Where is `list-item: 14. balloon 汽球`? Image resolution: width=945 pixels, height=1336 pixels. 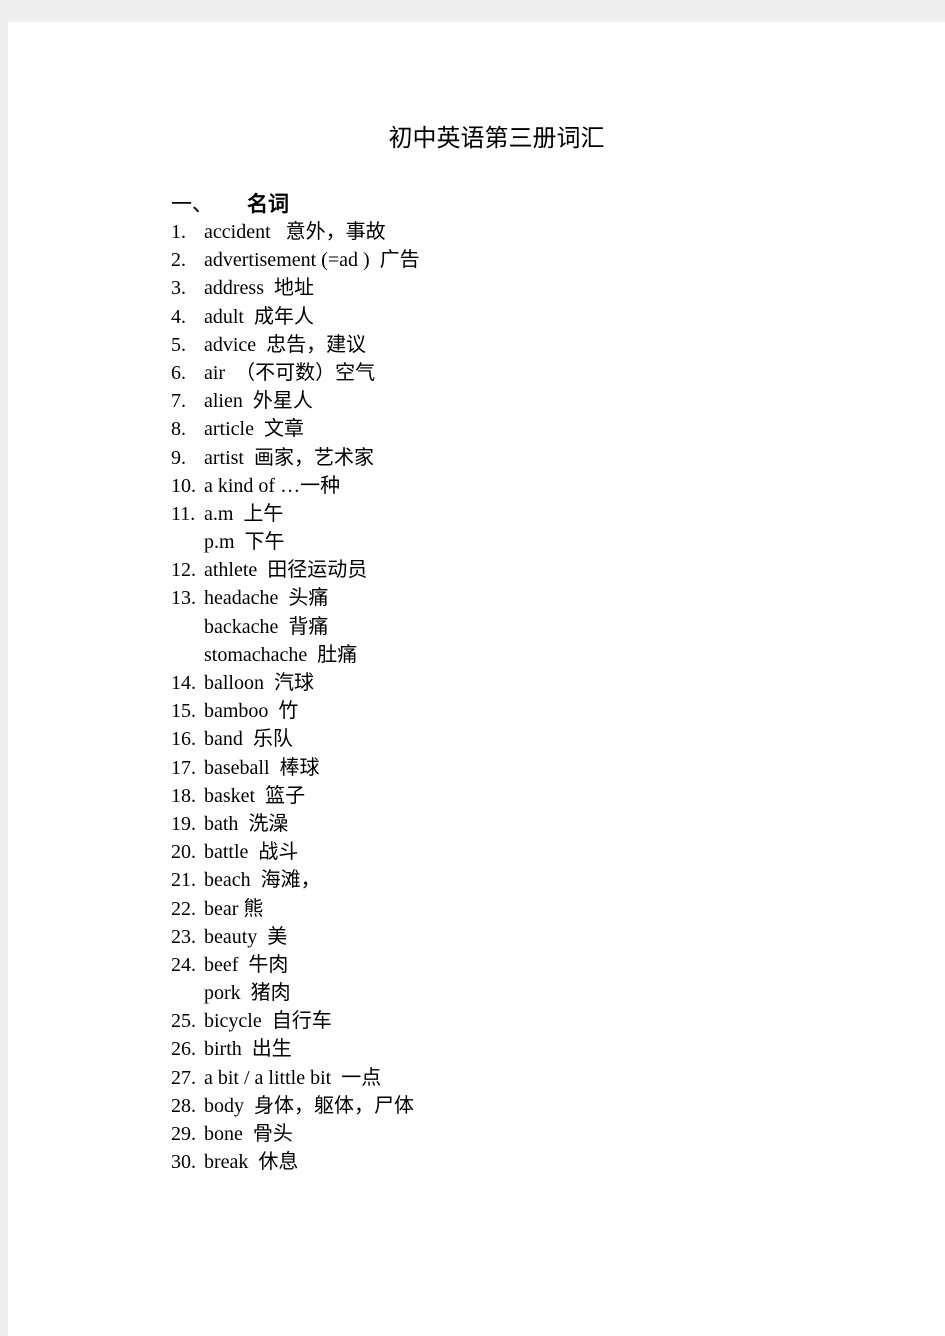 list-item: 14. balloon 汽球 is located at coordinates (295, 683).